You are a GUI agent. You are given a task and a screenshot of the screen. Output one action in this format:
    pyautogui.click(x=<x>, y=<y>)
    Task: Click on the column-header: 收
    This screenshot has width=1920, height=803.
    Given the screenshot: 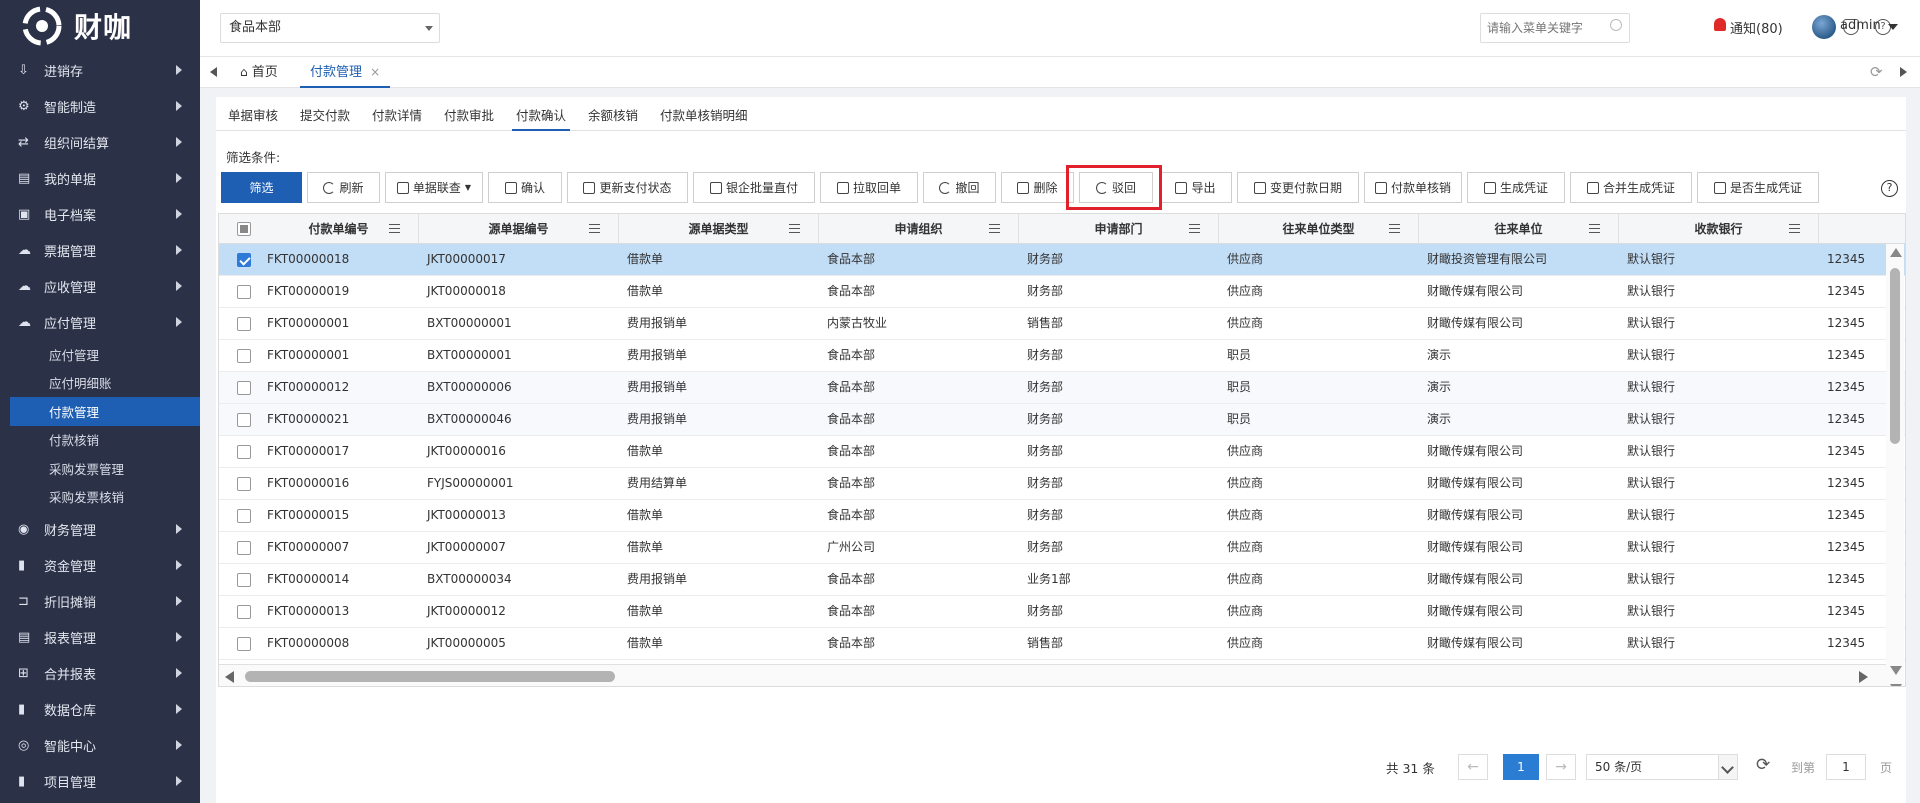 What is the action you would take?
    pyautogui.click(x=1862, y=229)
    